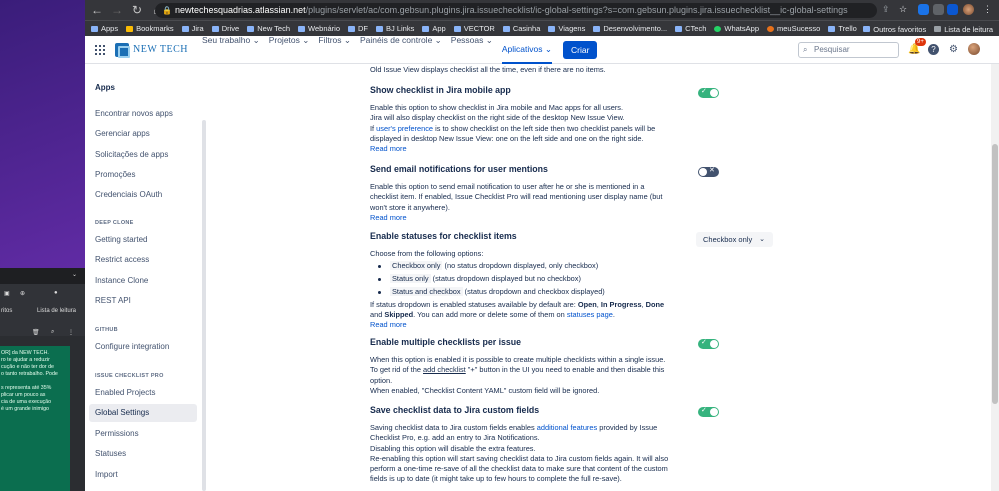 The height and width of the screenshot is (491, 999). What do you see at coordinates (526, 54) in the screenshot?
I see `nav-aplicativos: Aplicativos ⌄` at bounding box center [526, 54].